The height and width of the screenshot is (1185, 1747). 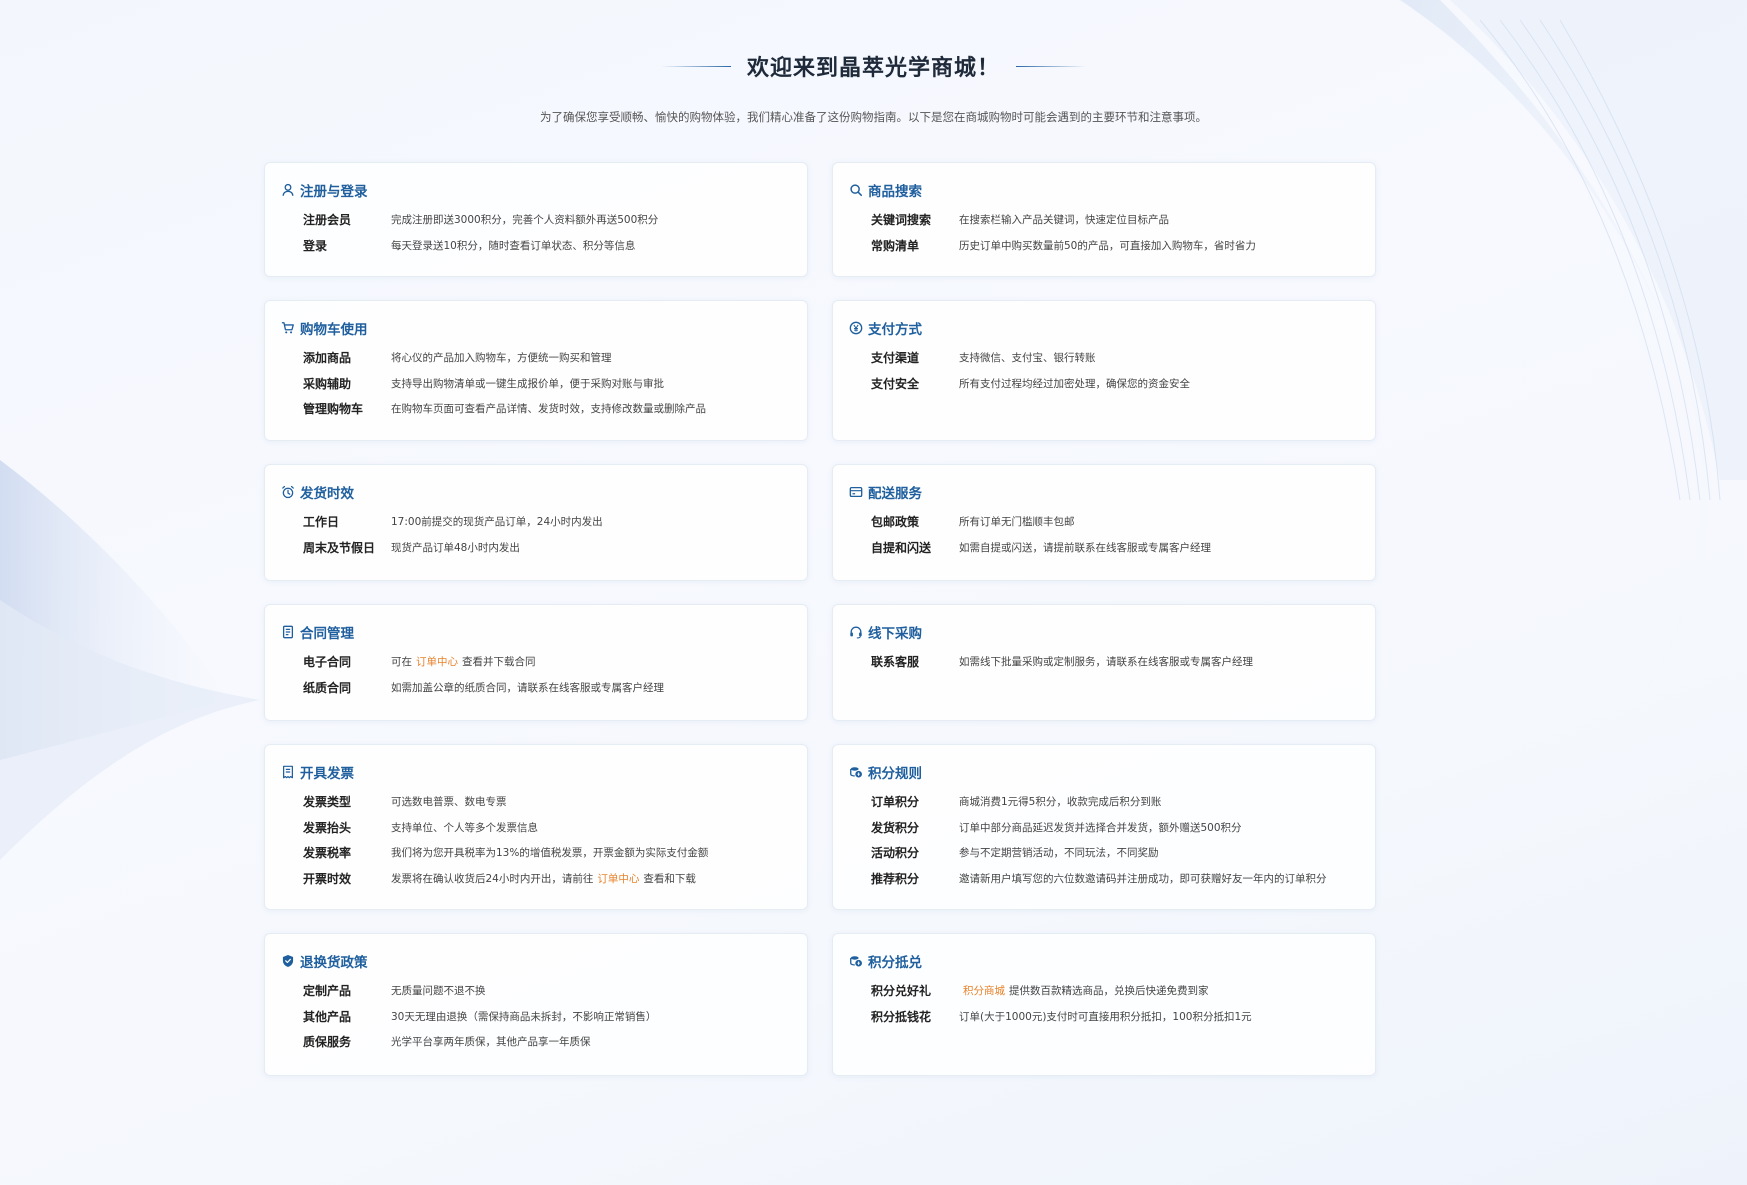 I want to click on guide-item: 发票抬头 支持单位、个人等多个发票信息, so click(x=536, y=828).